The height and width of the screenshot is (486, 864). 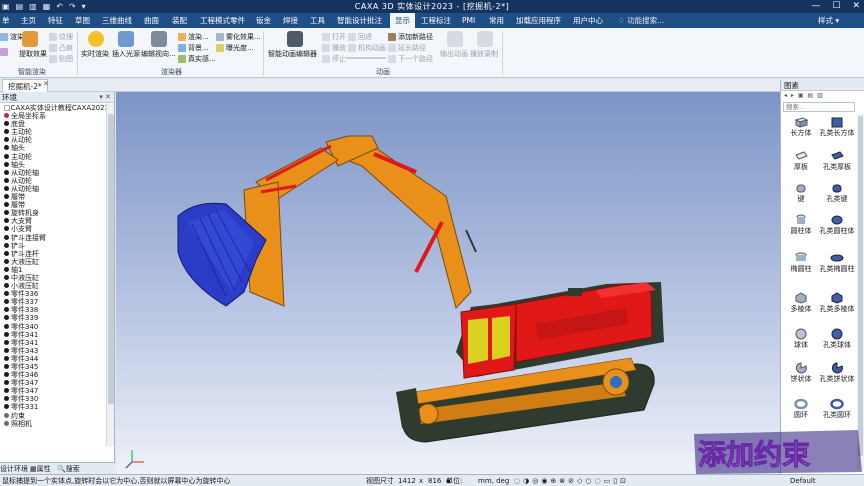 What do you see at coordinates (46, 84) in the screenshot?
I see `close-document-icon: ✕` at bounding box center [46, 84].